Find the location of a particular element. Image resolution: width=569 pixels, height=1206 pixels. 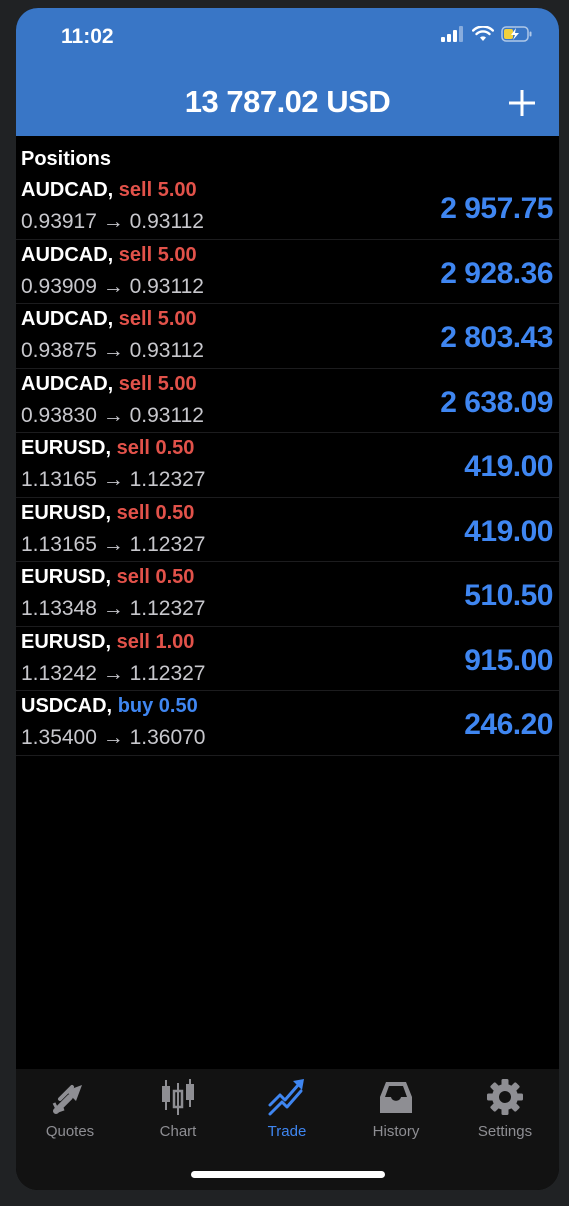

tab-quotes: Quotes is located at coordinates (70, 1108).